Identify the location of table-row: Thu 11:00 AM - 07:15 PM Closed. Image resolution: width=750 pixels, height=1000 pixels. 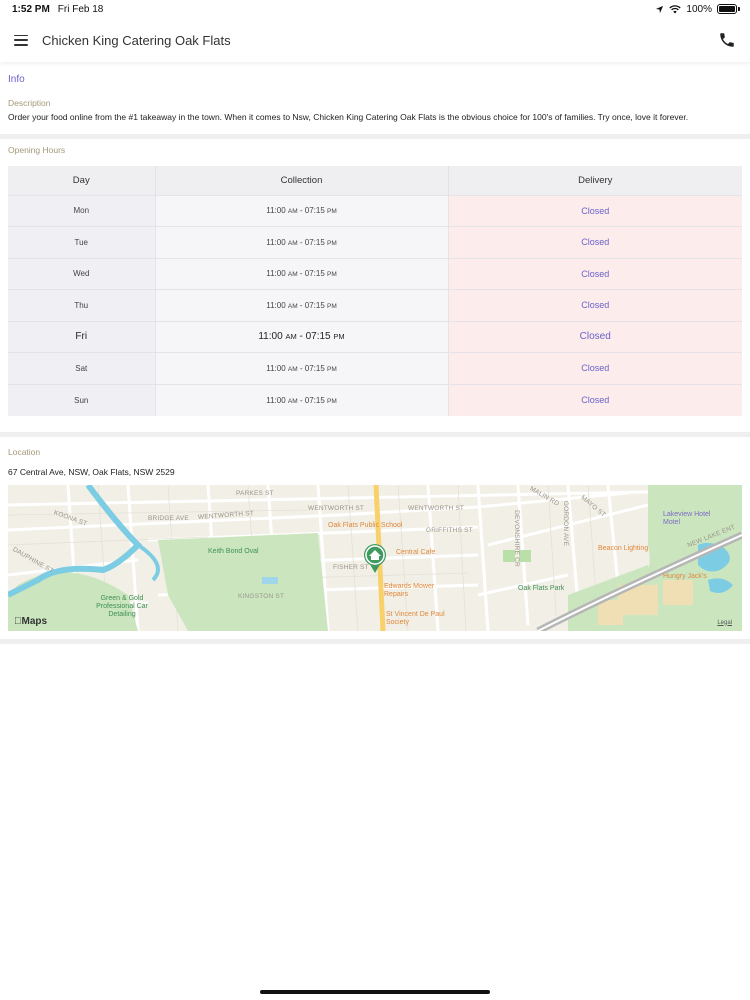
(375, 305).